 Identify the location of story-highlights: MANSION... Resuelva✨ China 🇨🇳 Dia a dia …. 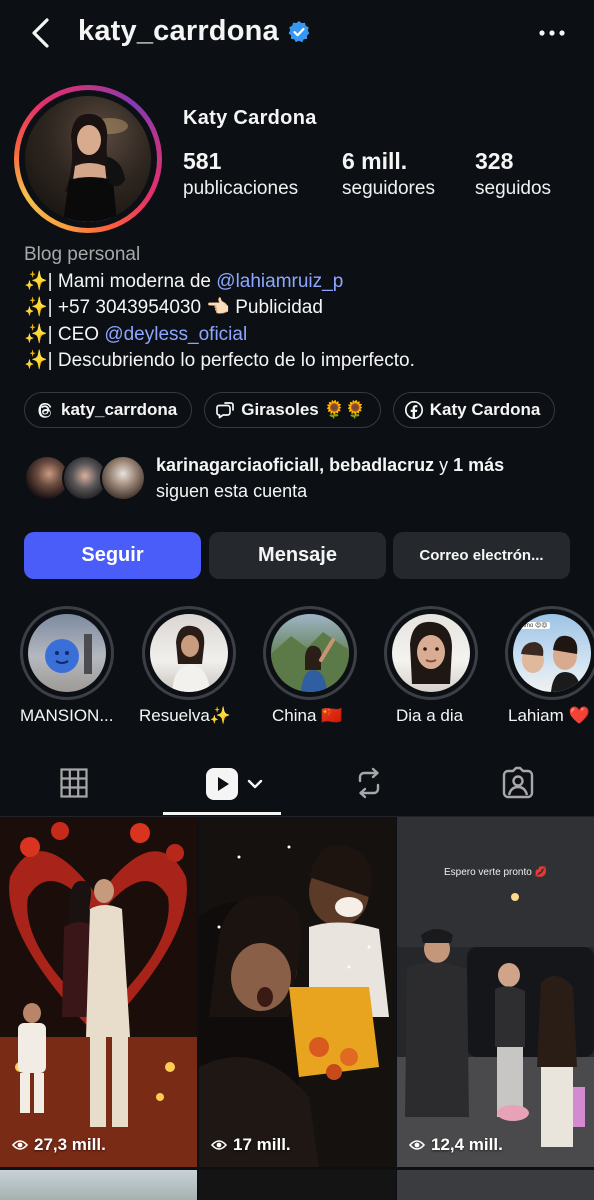
(297, 668).